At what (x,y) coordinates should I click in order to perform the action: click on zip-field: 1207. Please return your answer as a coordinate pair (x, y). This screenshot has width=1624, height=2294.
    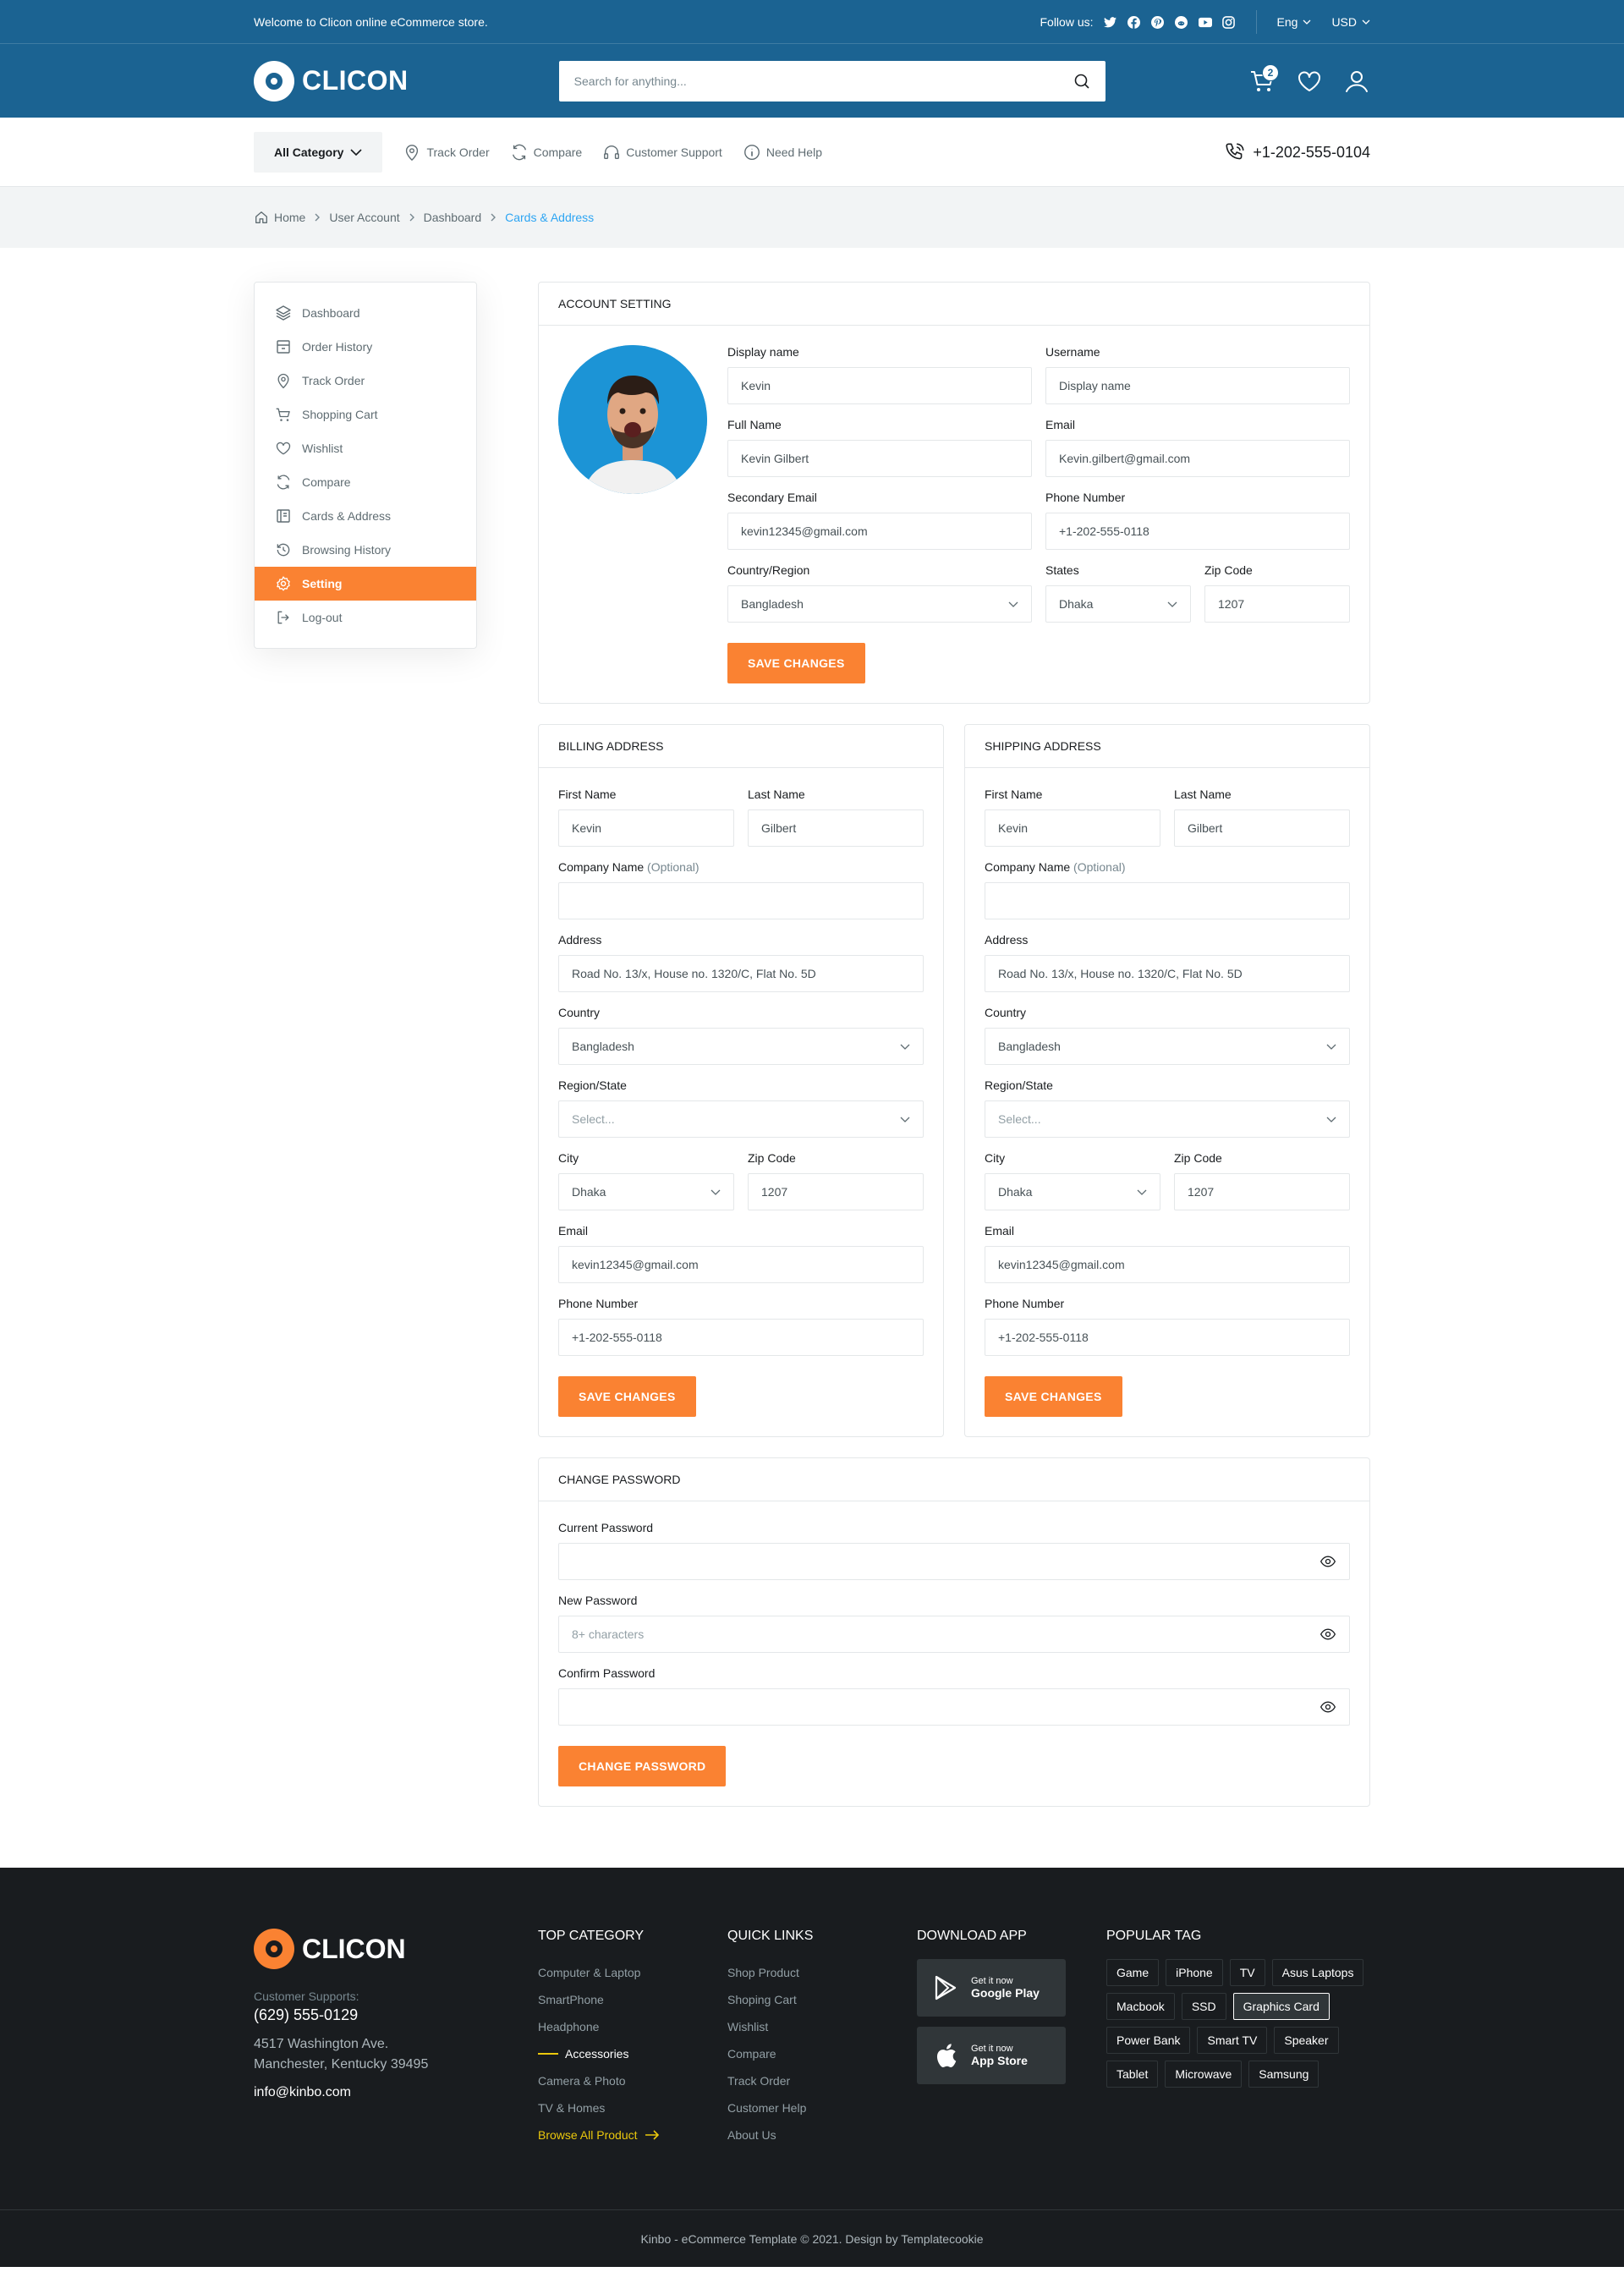
    Looking at the image, I should click on (1277, 604).